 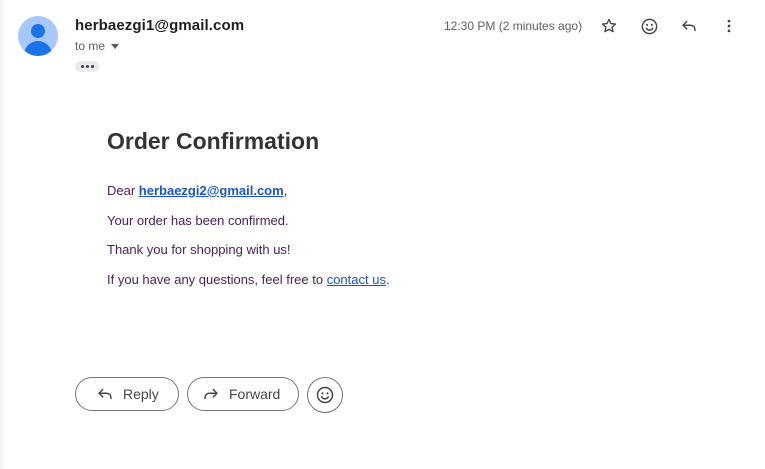 I want to click on star-icon, so click(x=609, y=26).